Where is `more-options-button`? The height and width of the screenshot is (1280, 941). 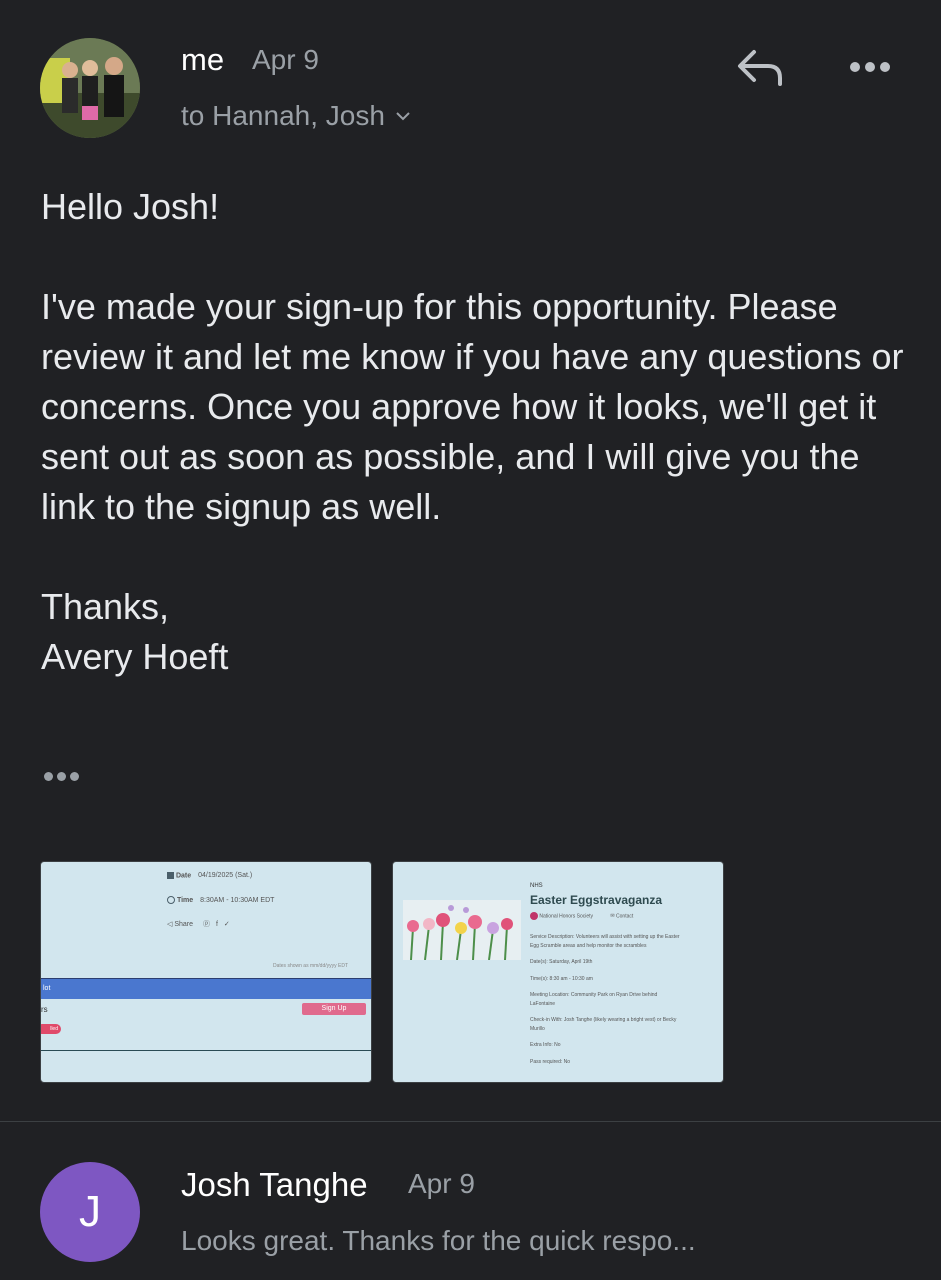
more-options-button is located at coordinates (870, 67).